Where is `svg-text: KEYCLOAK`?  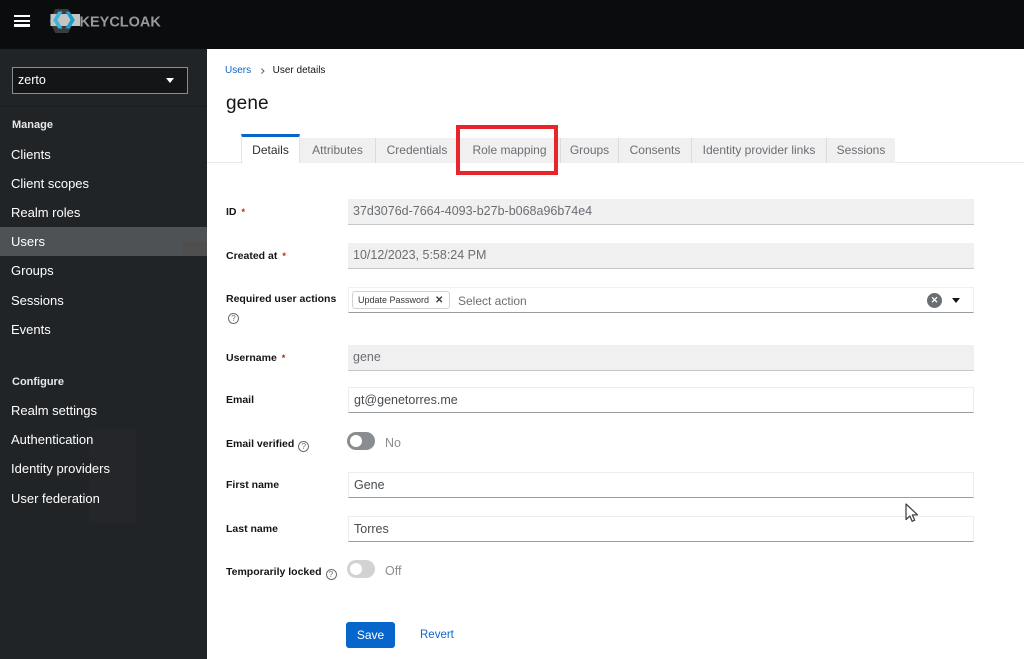 svg-text: KEYCLOAK is located at coordinates (121, 22).